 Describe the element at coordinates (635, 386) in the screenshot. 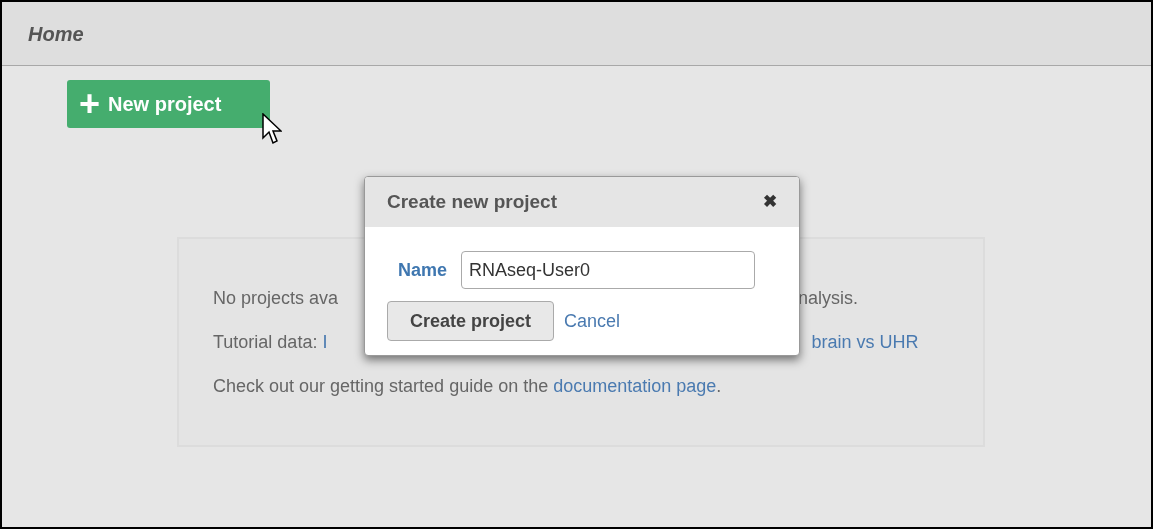

I see `link: documentation page` at that location.